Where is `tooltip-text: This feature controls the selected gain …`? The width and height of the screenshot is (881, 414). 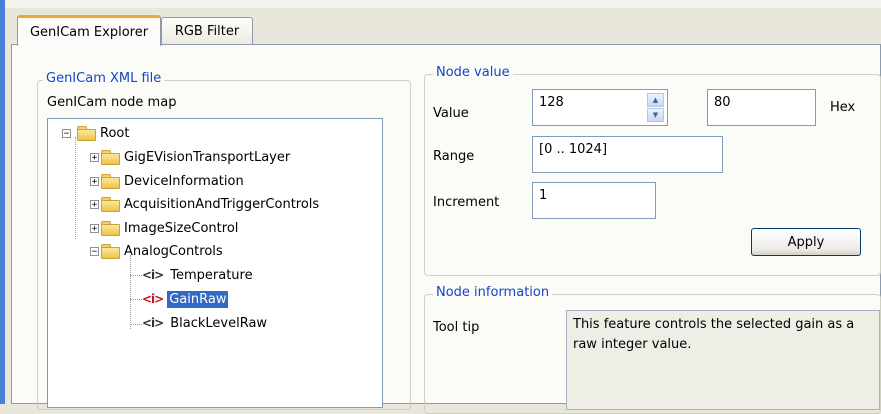
tooltip-text: This feature controls the selected gain … is located at coordinates (714, 334).